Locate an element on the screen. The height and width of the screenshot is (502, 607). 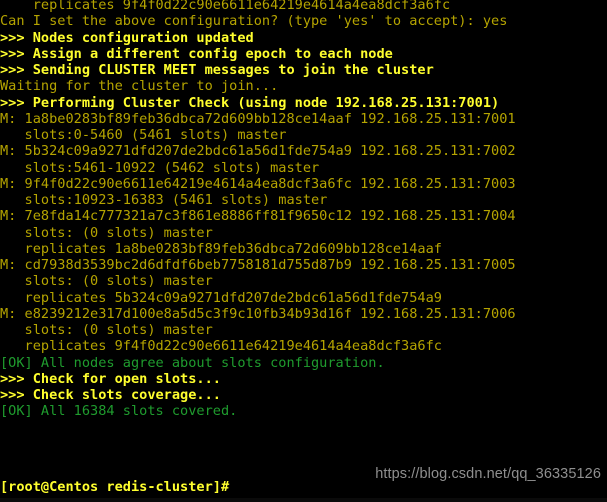
terminal-line: >>> Nodes configuration updated is located at coordinates (127, 37).